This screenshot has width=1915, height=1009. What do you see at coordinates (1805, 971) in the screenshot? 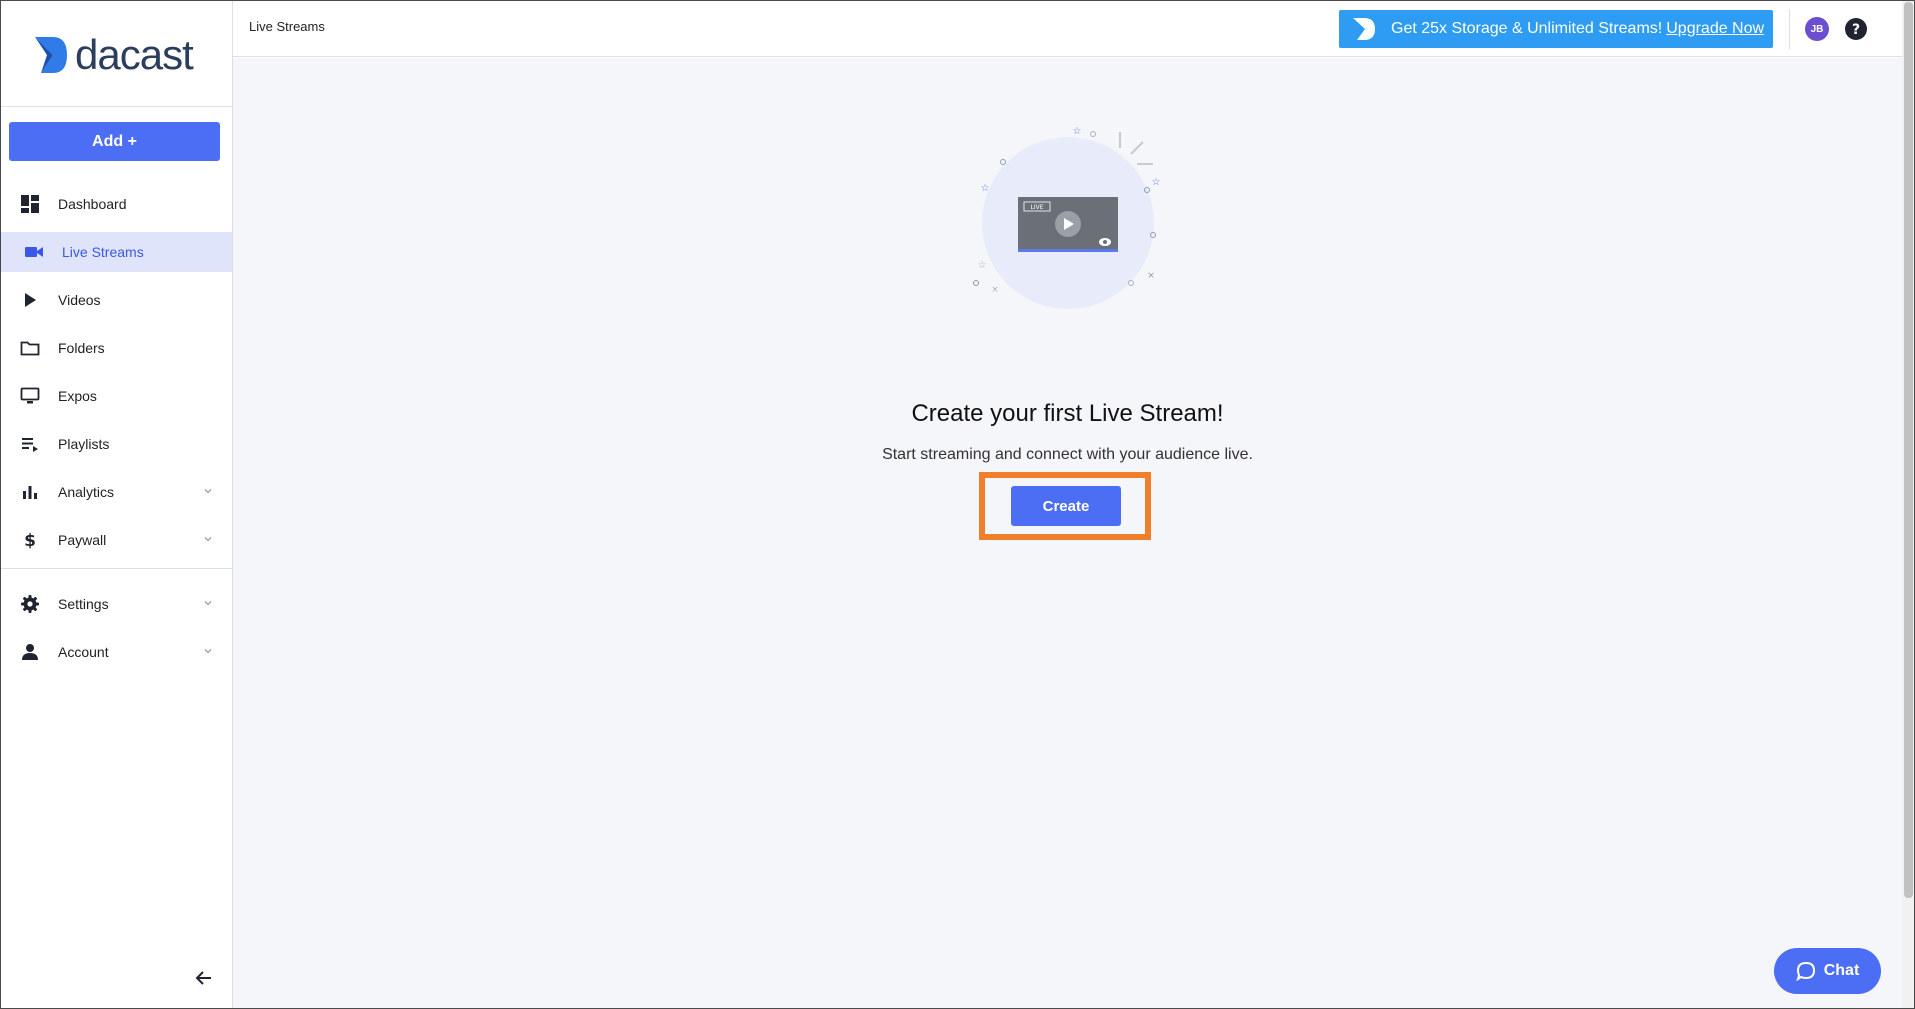
I see `chat-bubble-icon` at bounding box center [1805, 971].